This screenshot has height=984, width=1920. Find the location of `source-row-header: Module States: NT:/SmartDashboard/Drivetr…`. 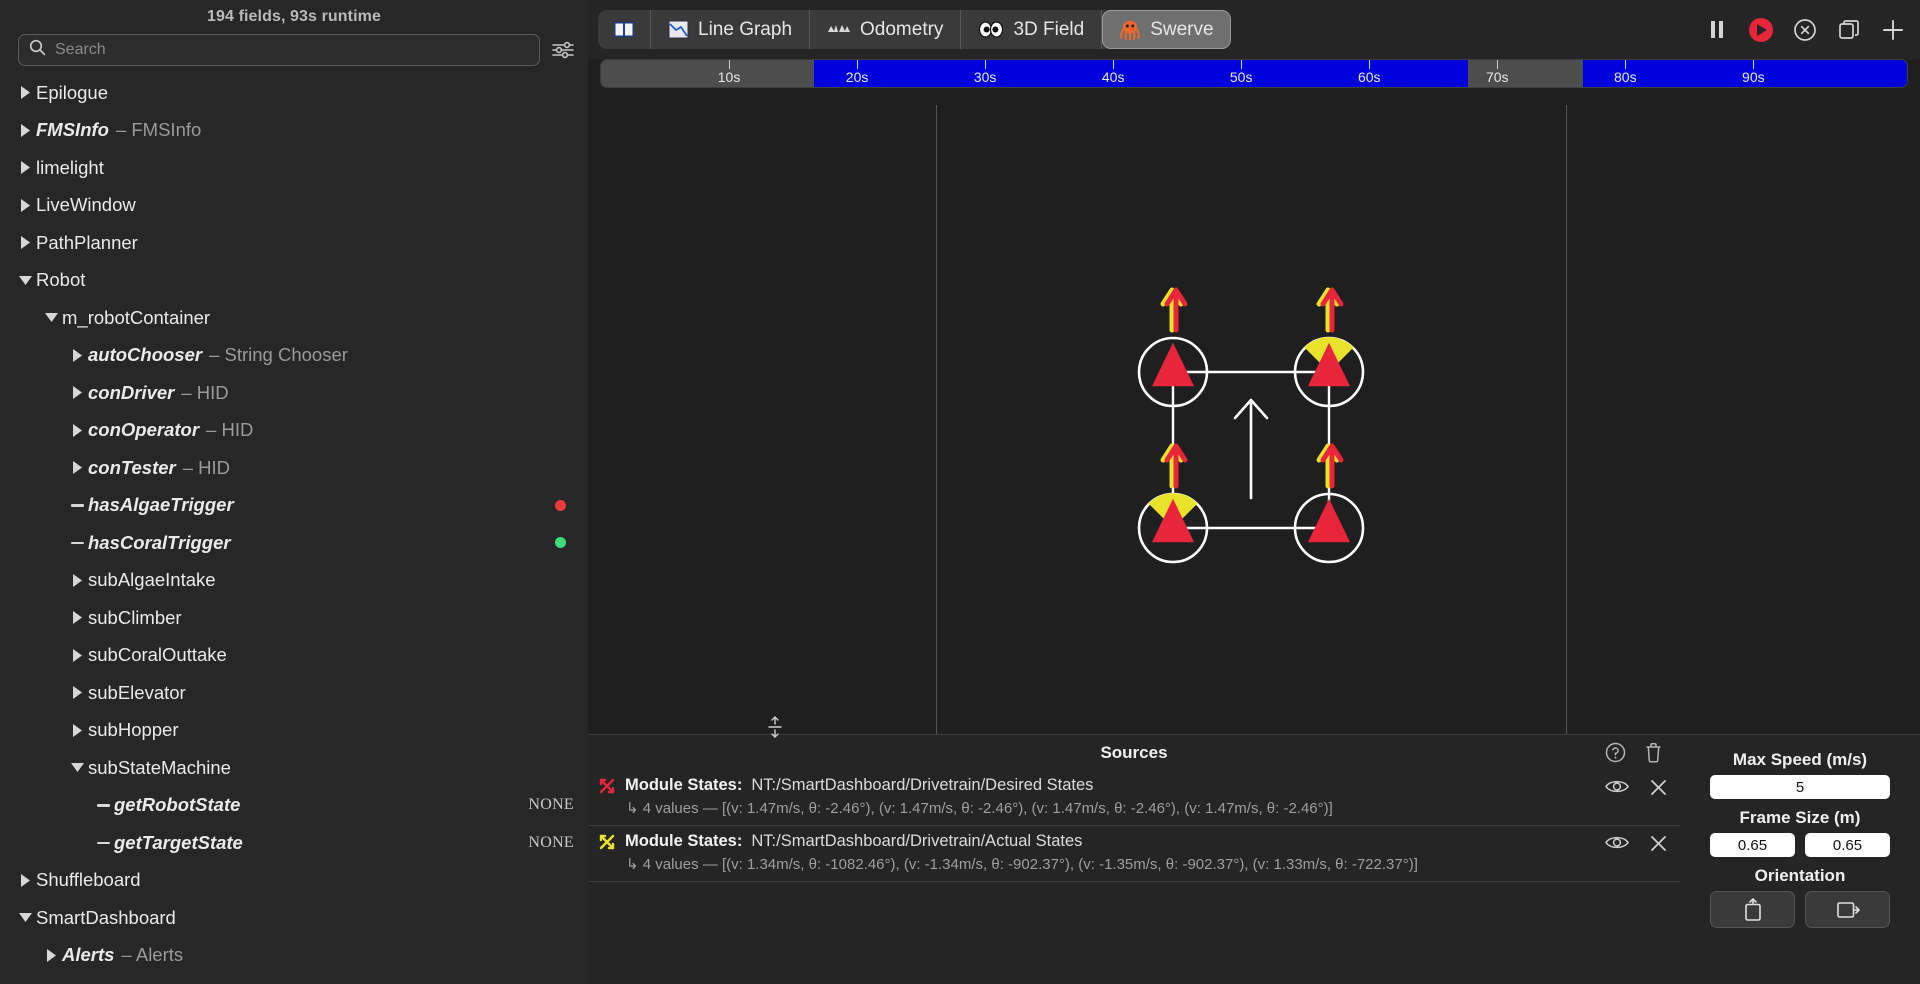

source-row-header: Module States: NT:/SmartDashboard/Drivetr… is located at coordinates (1139, 785).